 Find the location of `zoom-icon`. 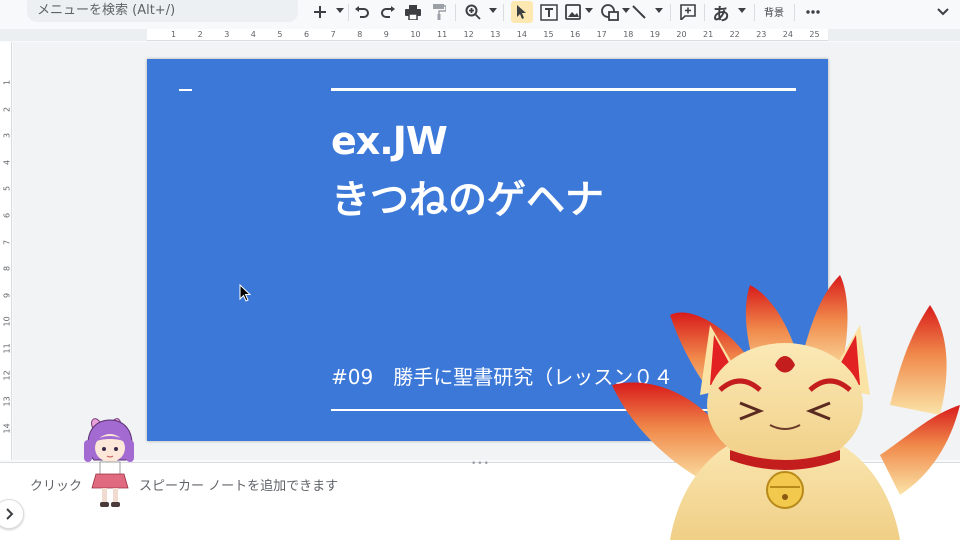

zoom-icon is located at coordinates (473, 12).